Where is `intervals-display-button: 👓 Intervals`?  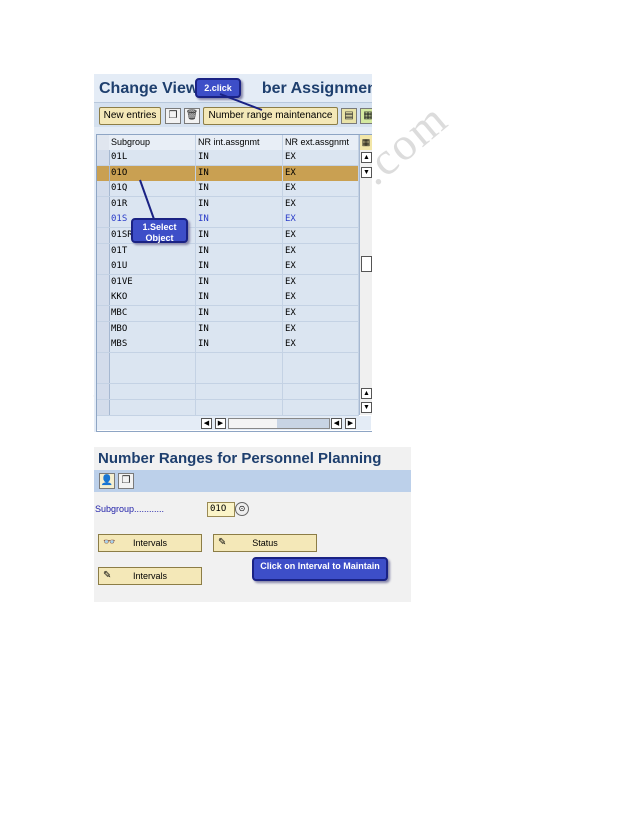 intervals-display-button: 👓 Intervals is located at coordinates (150, 543).